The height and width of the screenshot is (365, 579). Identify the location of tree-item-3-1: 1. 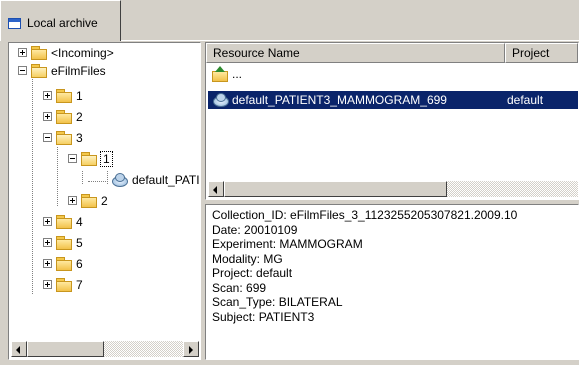
(90, 158).